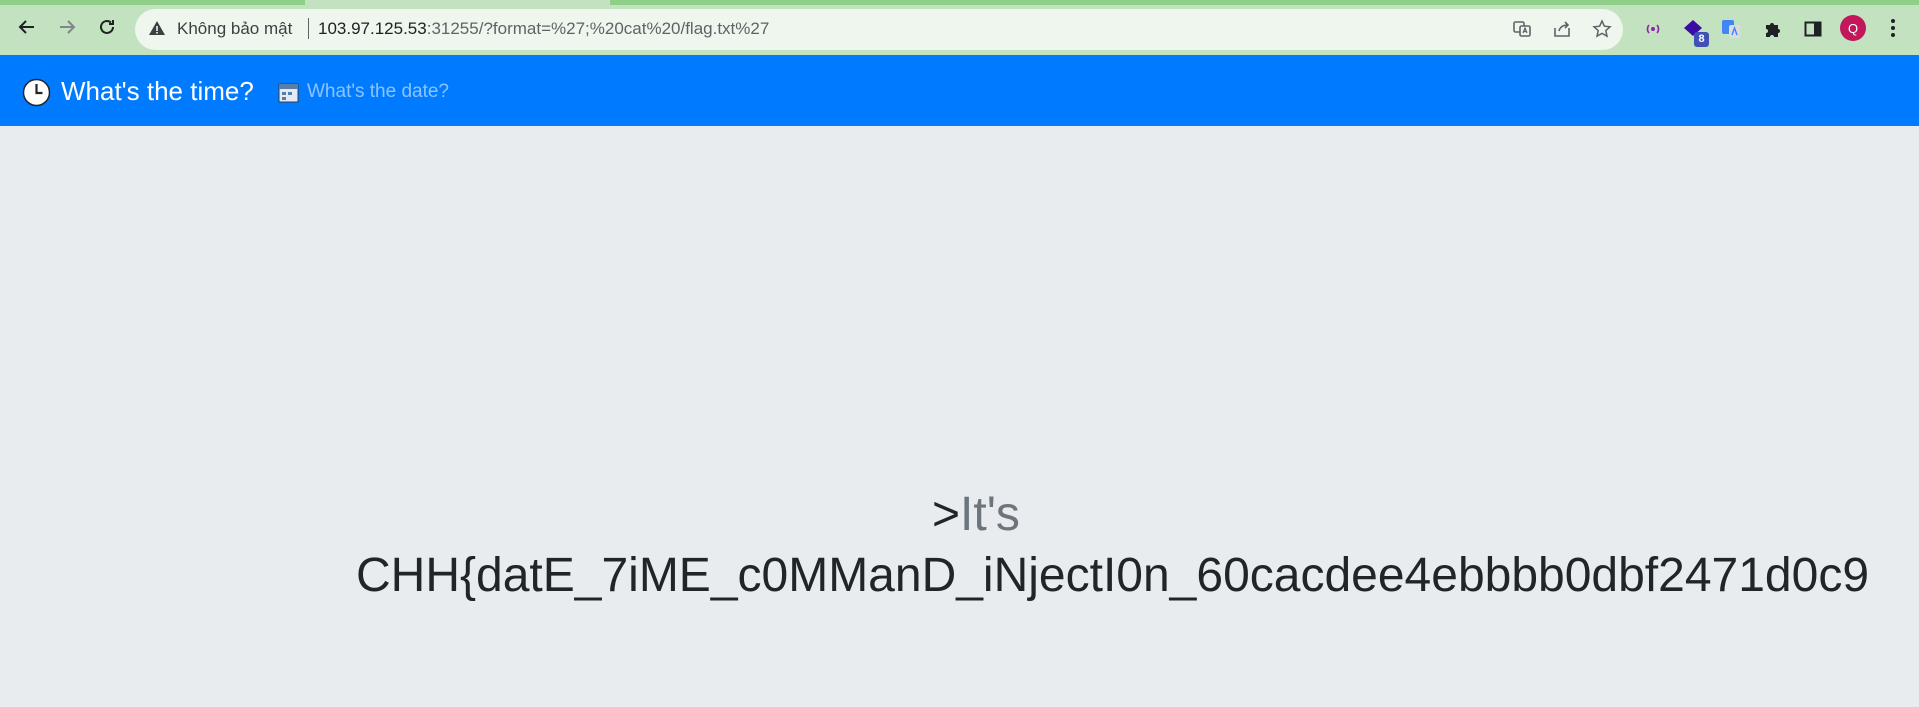 This screenshot has height=707, width=1919. I want to click on clock-icon, so click(36, 92).